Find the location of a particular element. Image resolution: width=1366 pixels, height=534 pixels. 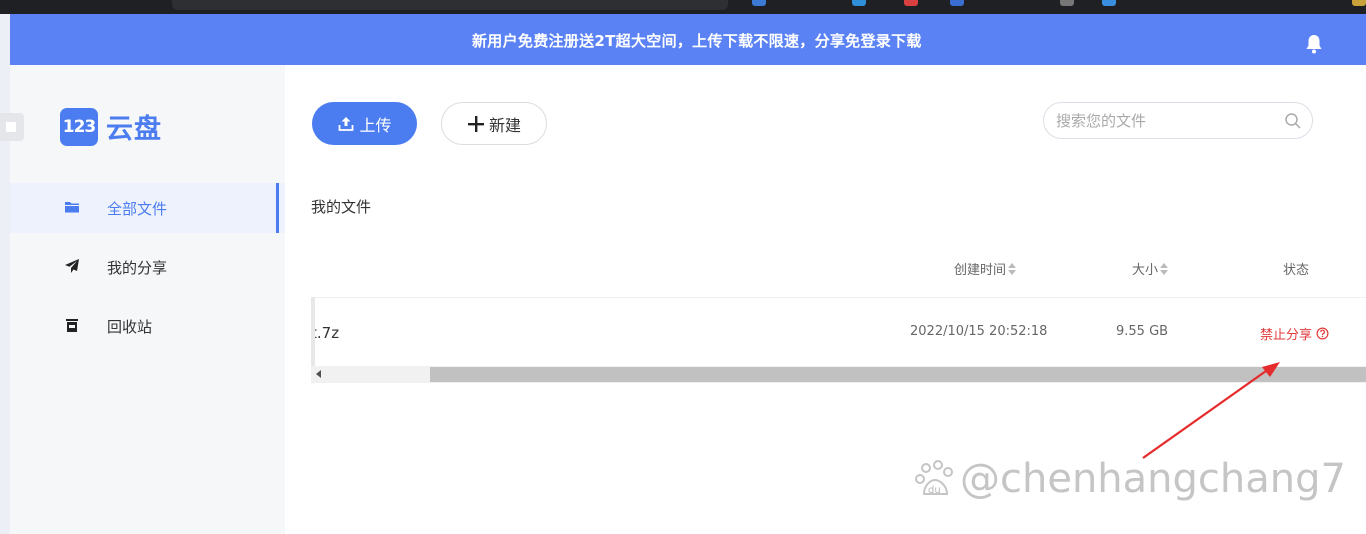

send-icon is located at coordinates (72, 266).